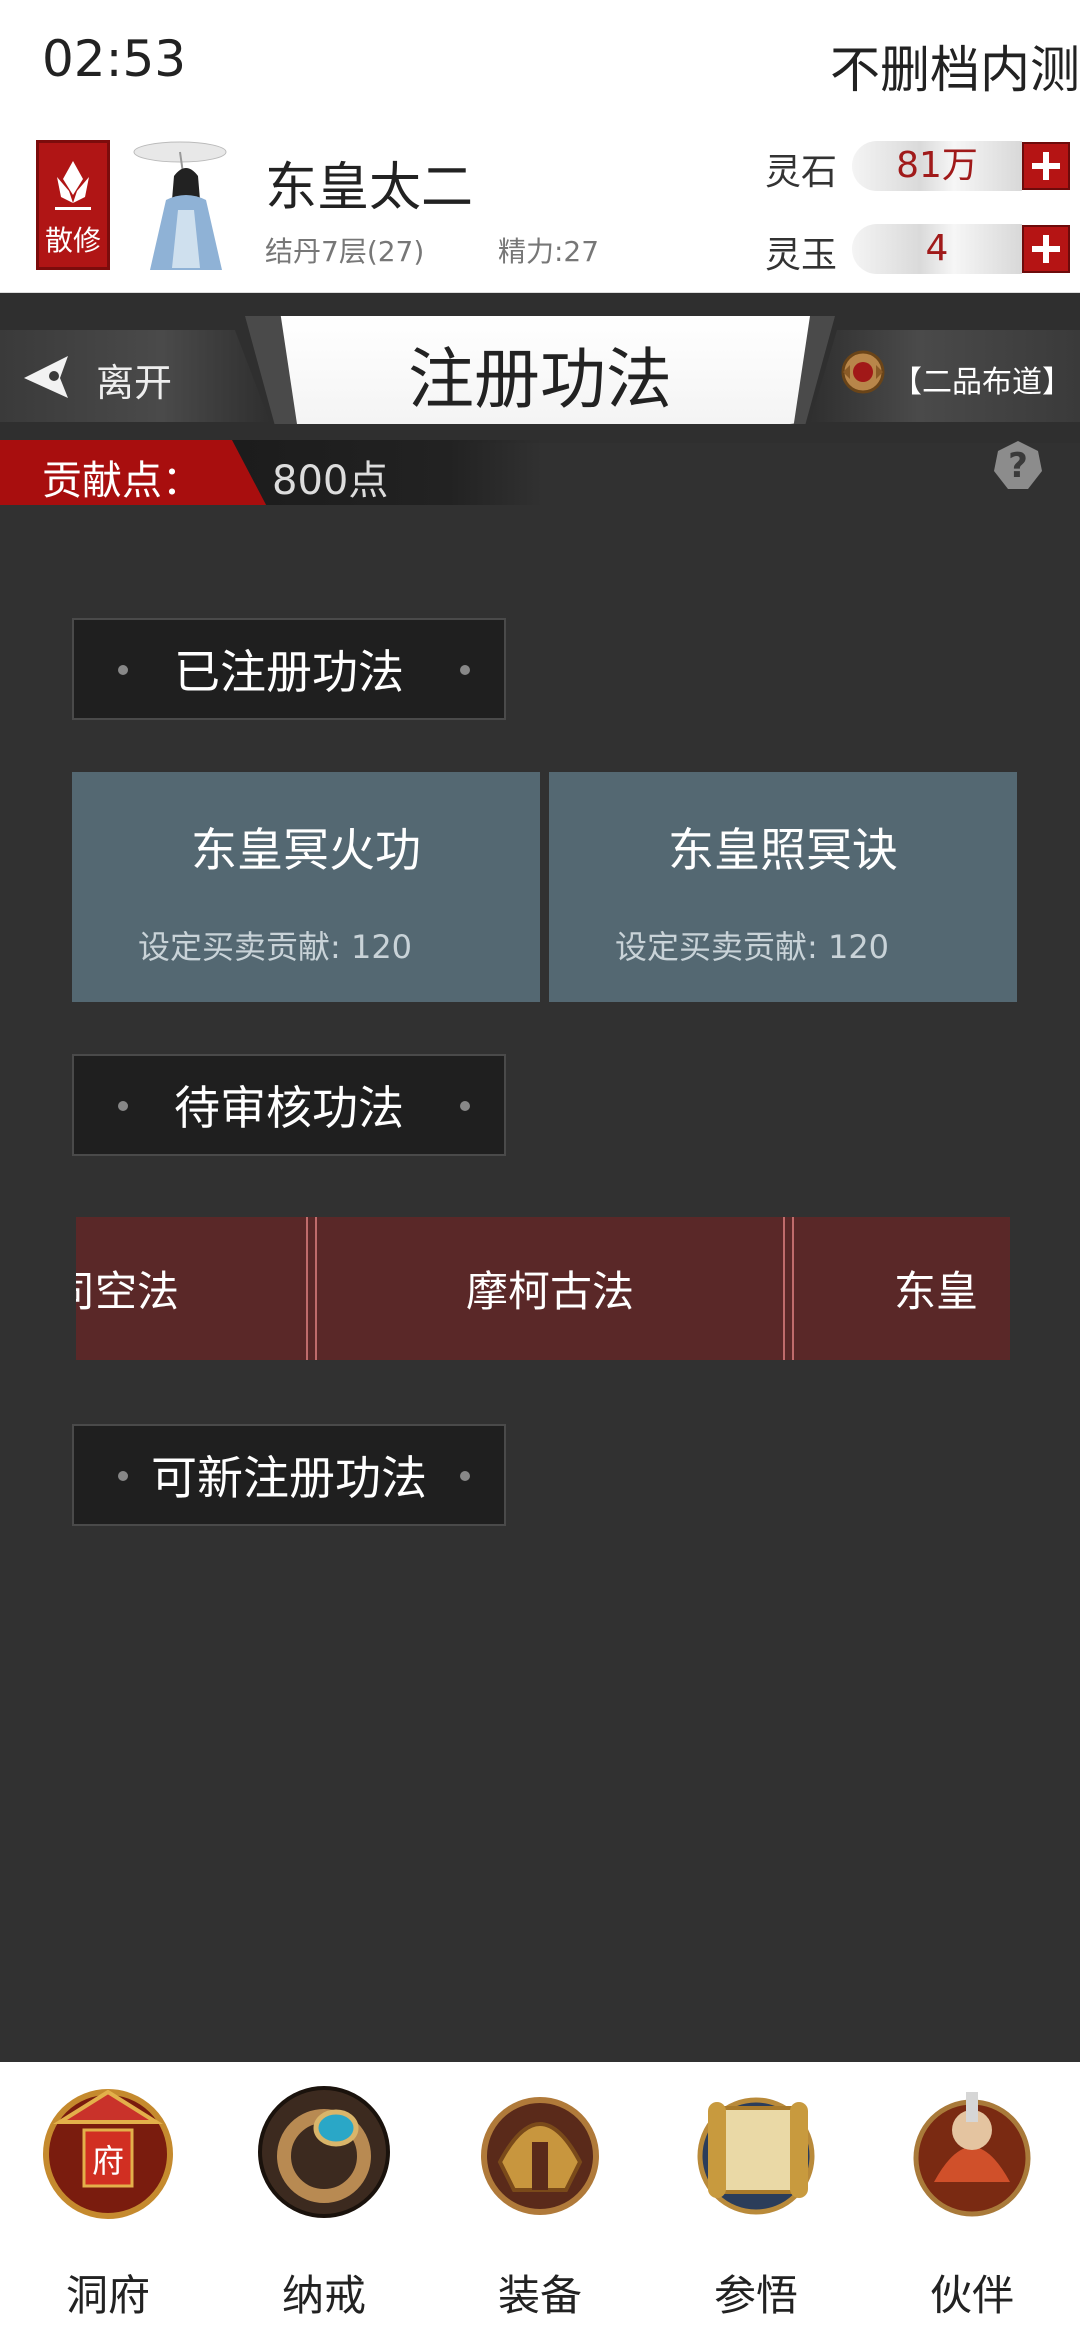 The image size is (1080, 2340). I want to click on player-realm: 结丹7层(27), so click(345, 251).